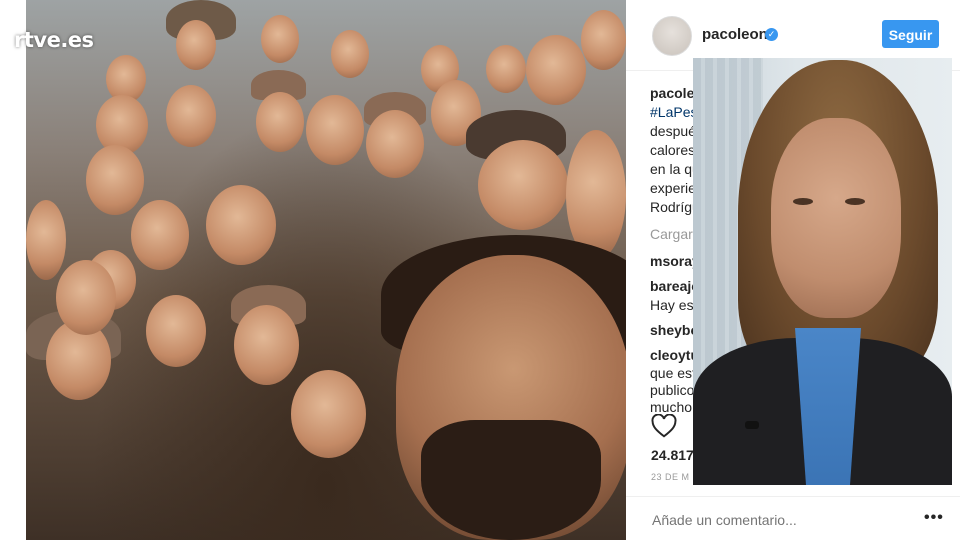 The image size is (960, 541). Describe the element at coordinates (752, 425) in the screenshot. I see `lapel-mic` at that location.